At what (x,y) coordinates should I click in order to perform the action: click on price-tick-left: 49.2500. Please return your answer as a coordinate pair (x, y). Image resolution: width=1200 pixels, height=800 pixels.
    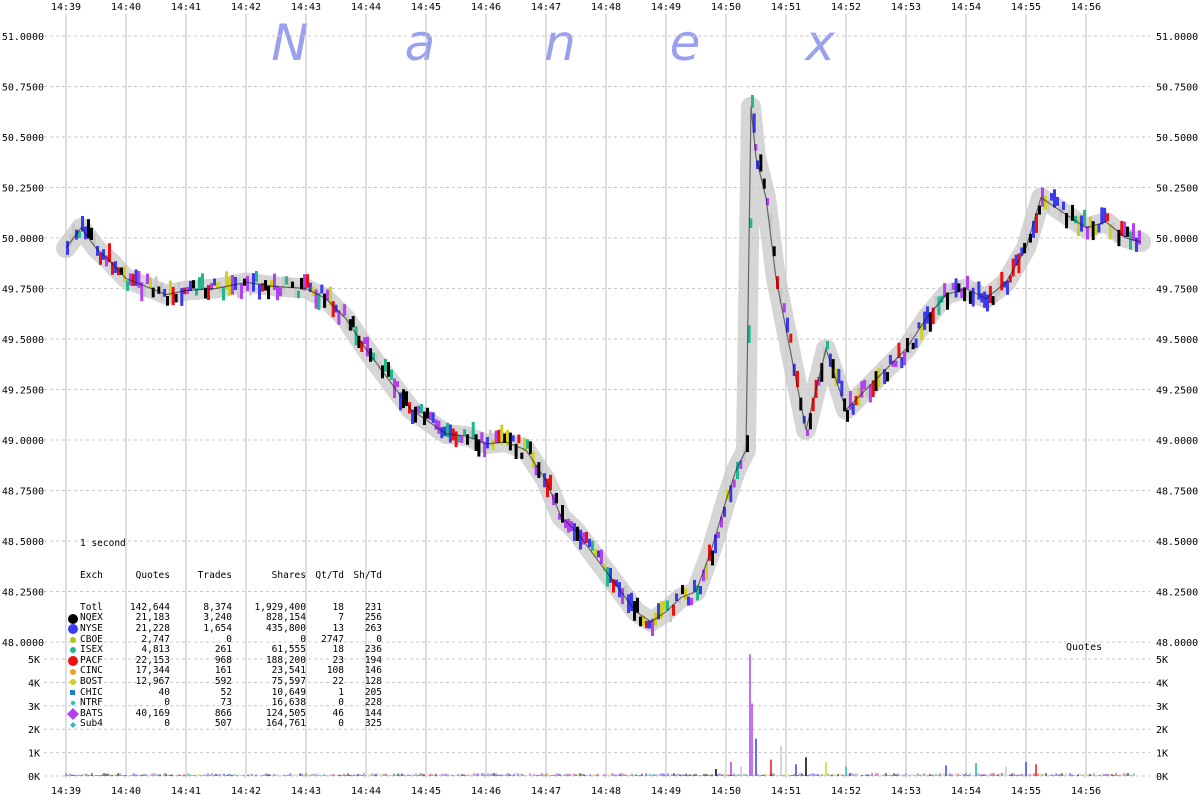
    Looking at the image, I should click on (23, 391).